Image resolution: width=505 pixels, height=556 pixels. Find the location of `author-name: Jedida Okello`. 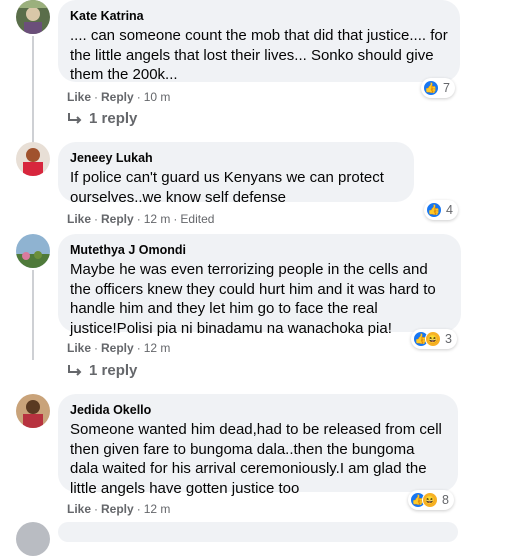

author-name: Jedida Okello is located at coordinates (258, 410).